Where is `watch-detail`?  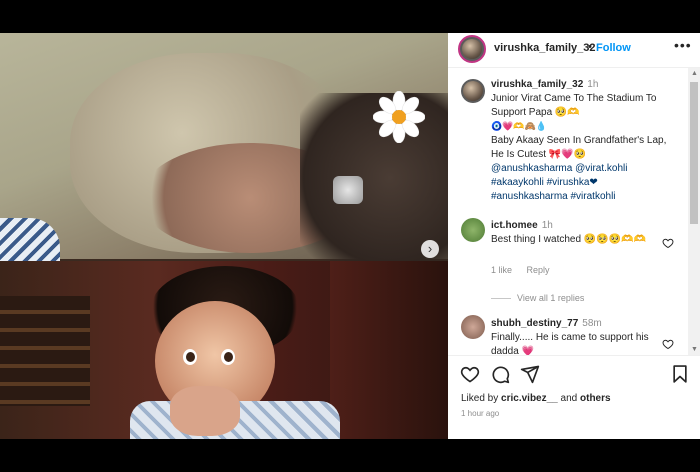
watch-detail is located at coordinates (348, 190).